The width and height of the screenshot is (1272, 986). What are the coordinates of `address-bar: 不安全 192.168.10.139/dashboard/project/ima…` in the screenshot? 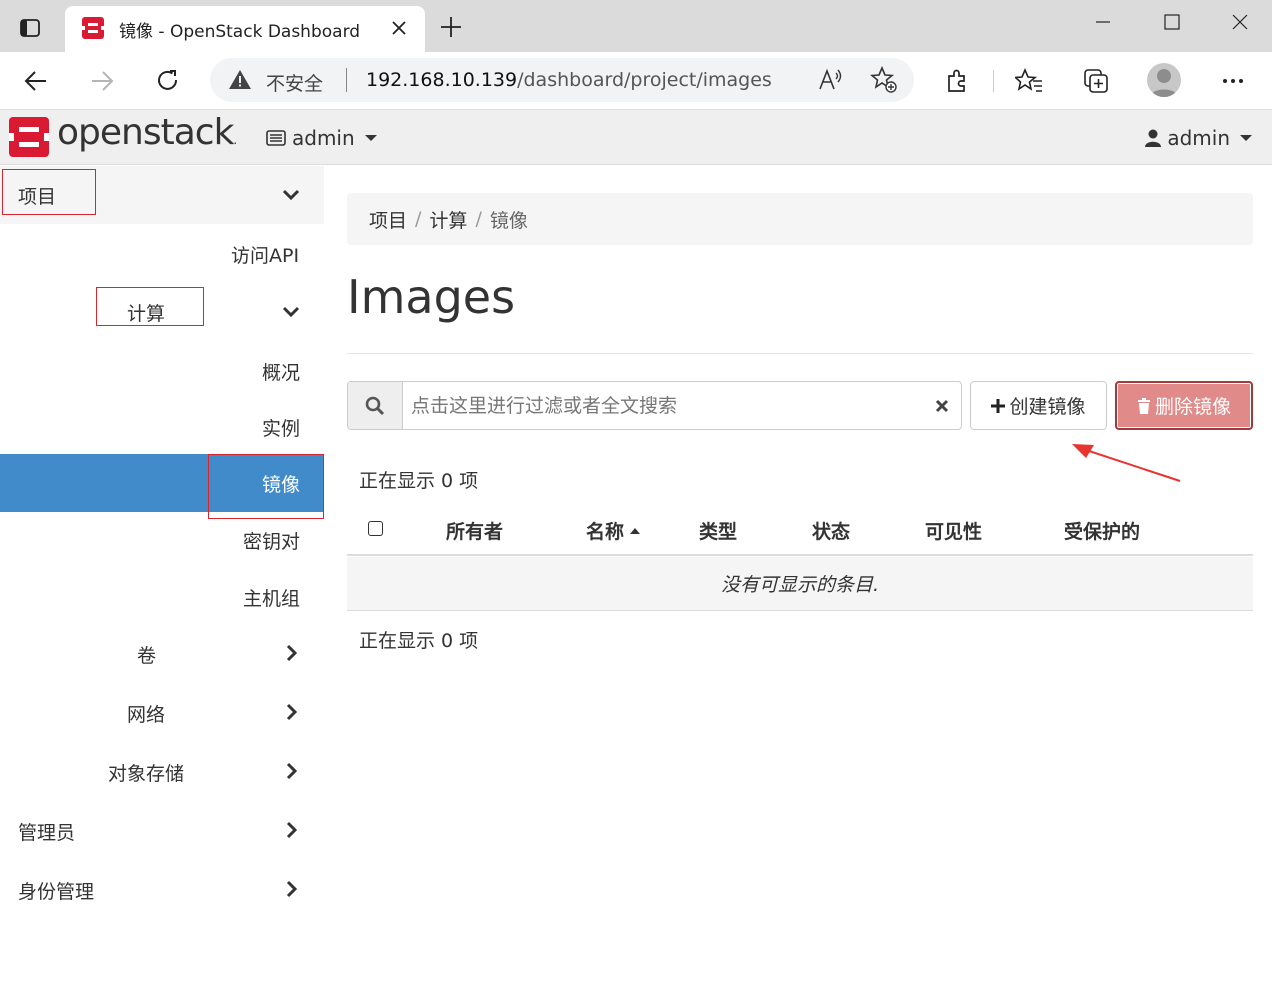 It's located at (562, 80).